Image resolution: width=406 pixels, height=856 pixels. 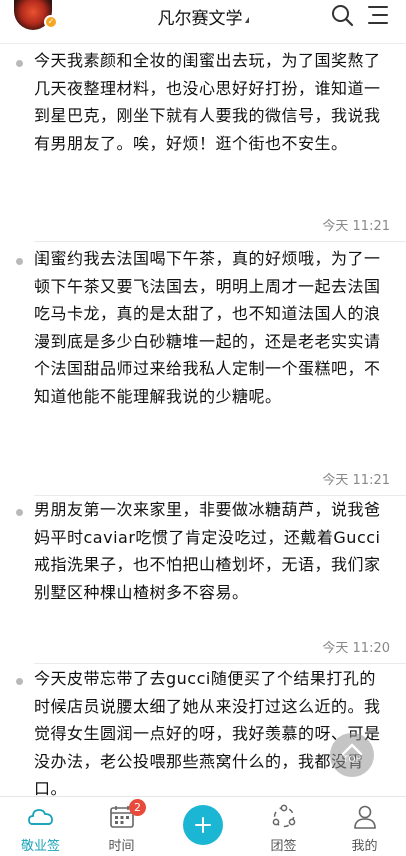 What do you see at coordinates (352, 749) in the screenshot?
I see `chevron-up-icon` at bounding box center [352, 749].